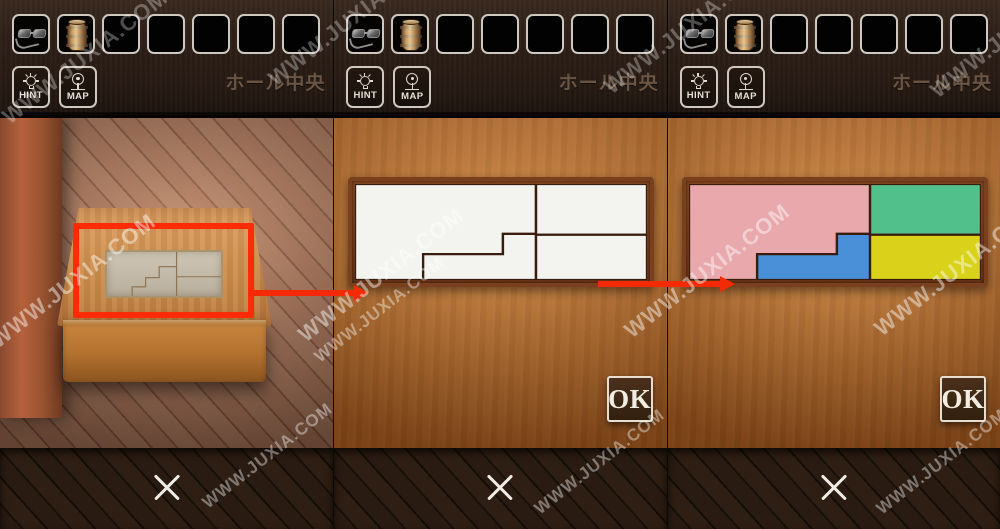 Image resolution: width=1000 pixels, height=529 pixels. I want to click on hint-button-2: HINT, so click(365, 87).